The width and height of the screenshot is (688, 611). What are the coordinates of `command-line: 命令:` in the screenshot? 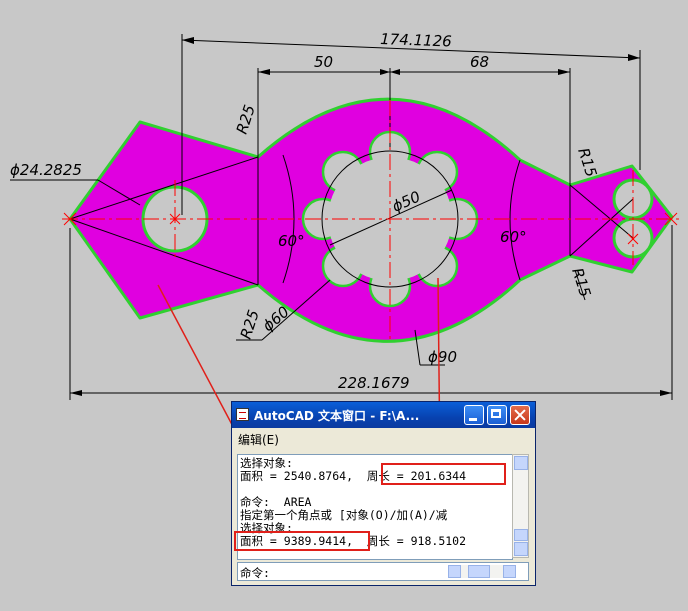 It's located at (383, 571).